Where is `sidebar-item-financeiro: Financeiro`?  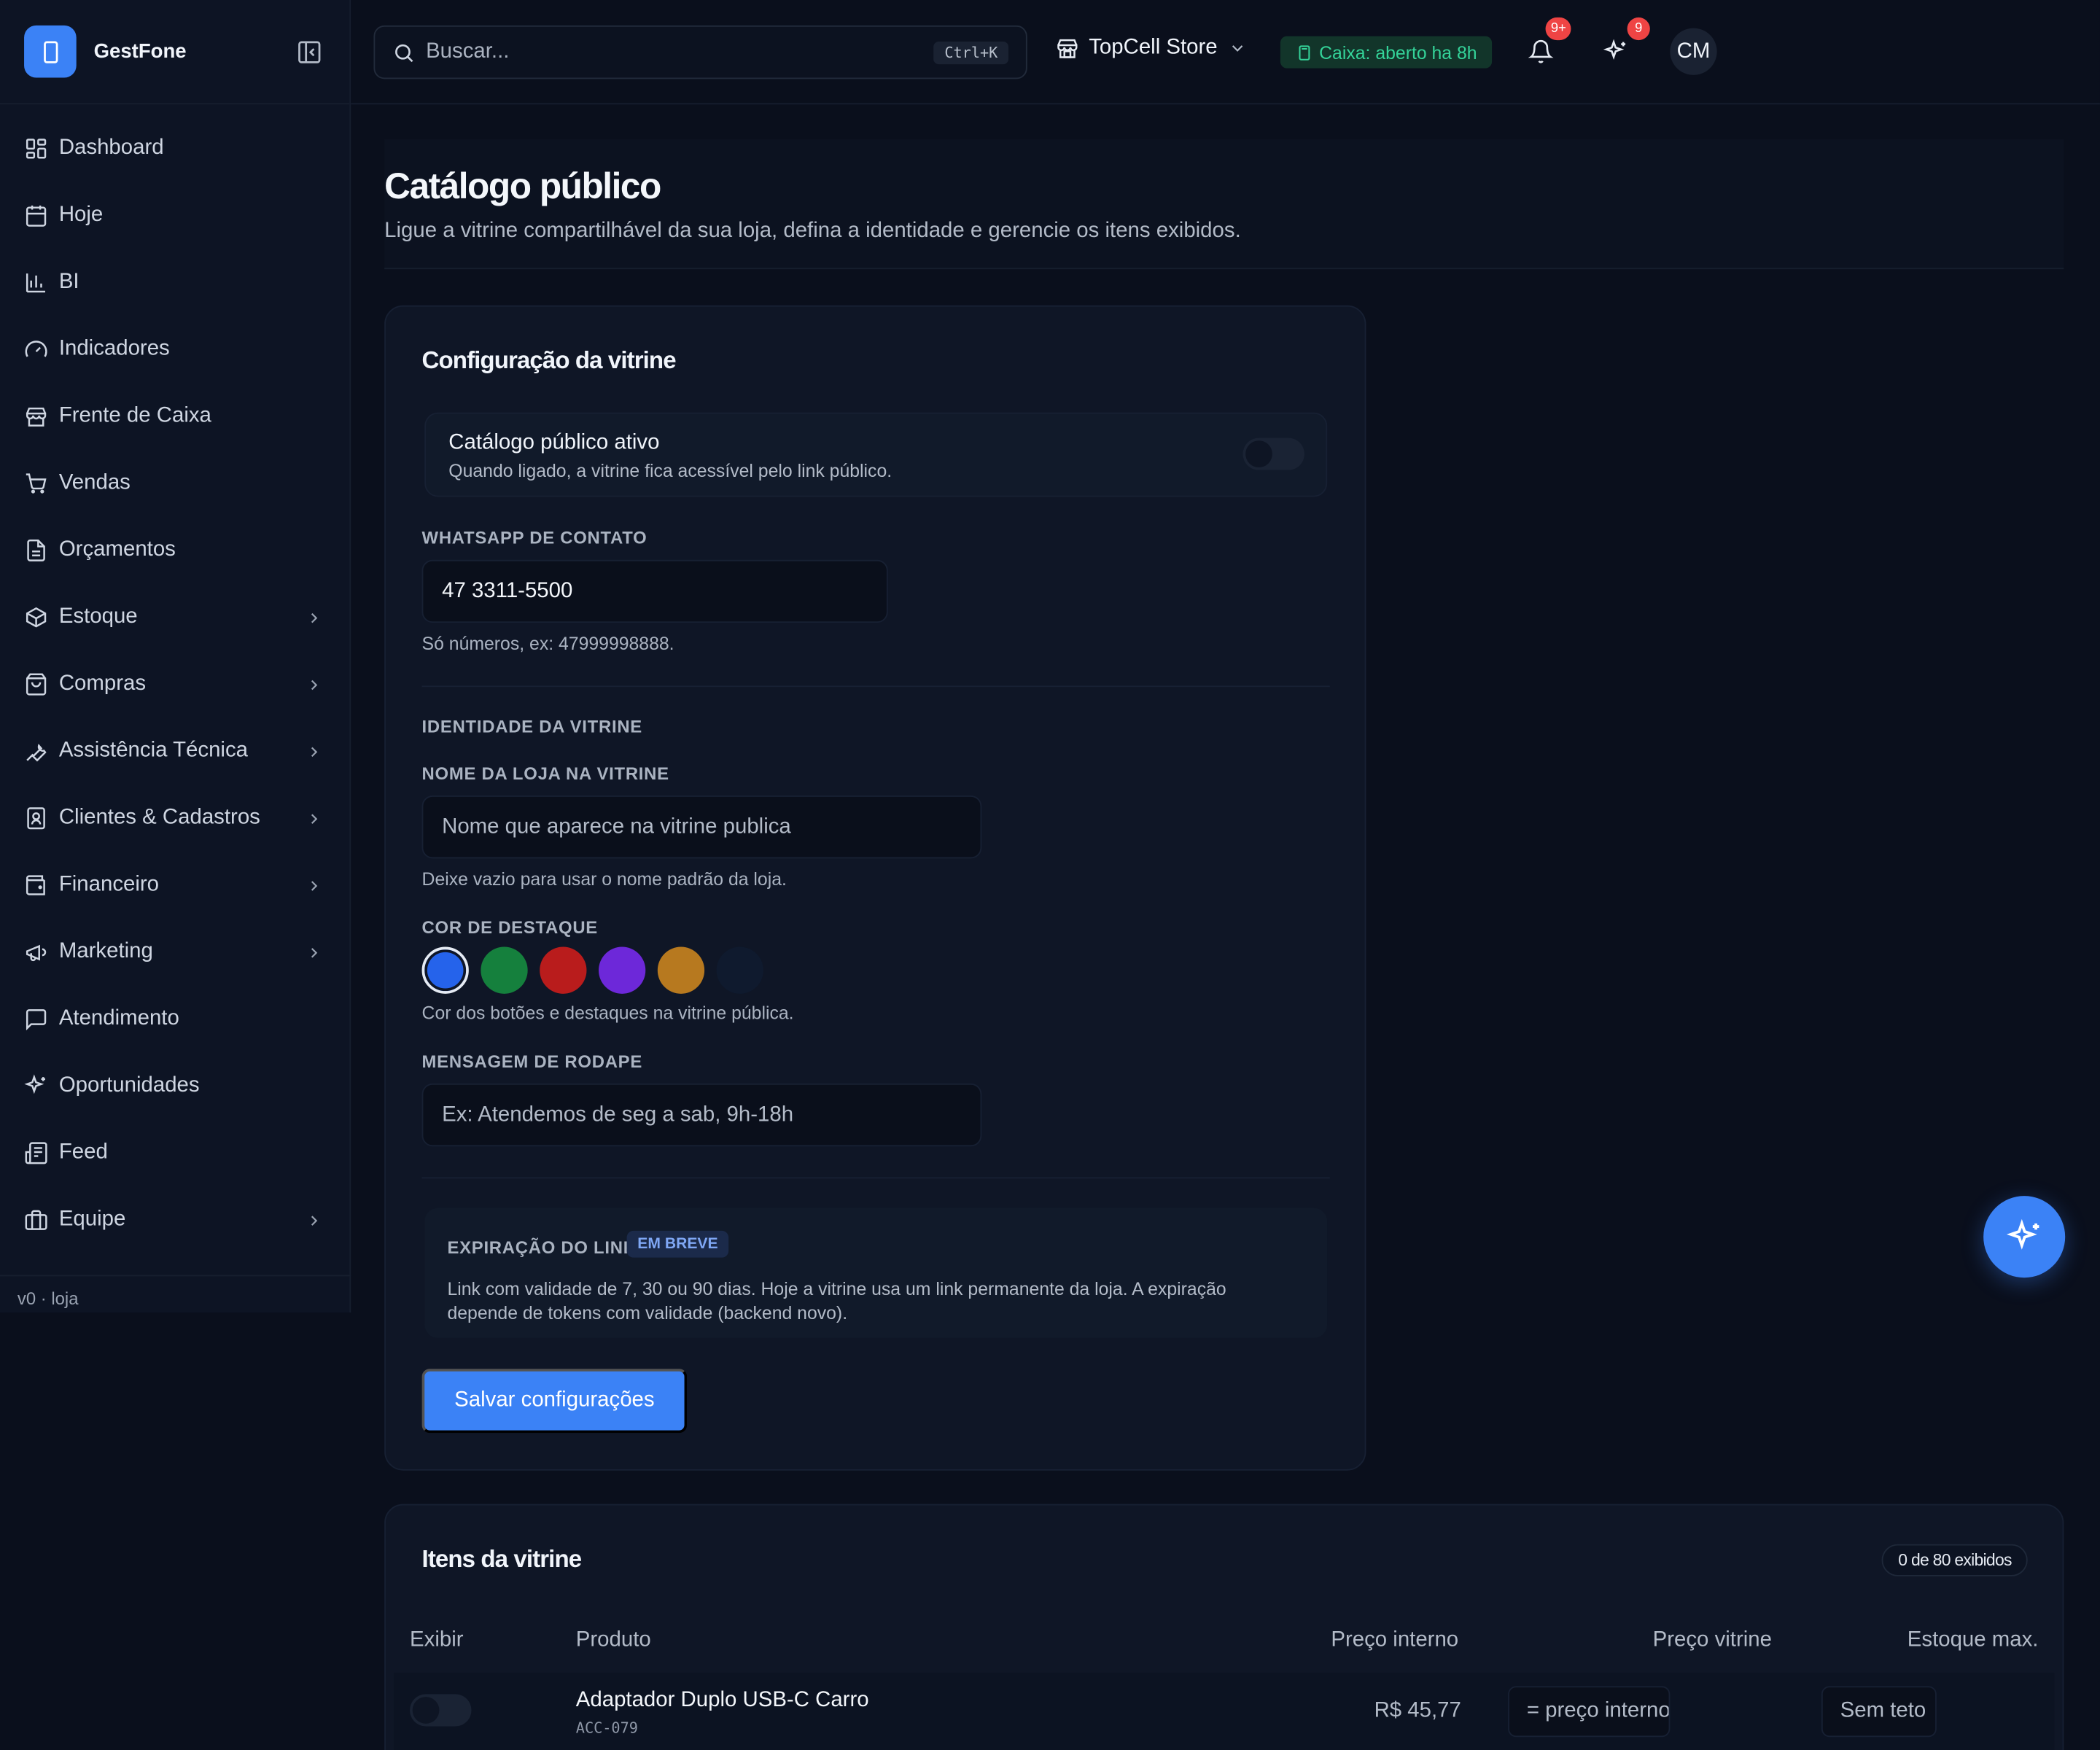 sidebar-item-financeiro: Financeiro is located at coordinates (174, 885).